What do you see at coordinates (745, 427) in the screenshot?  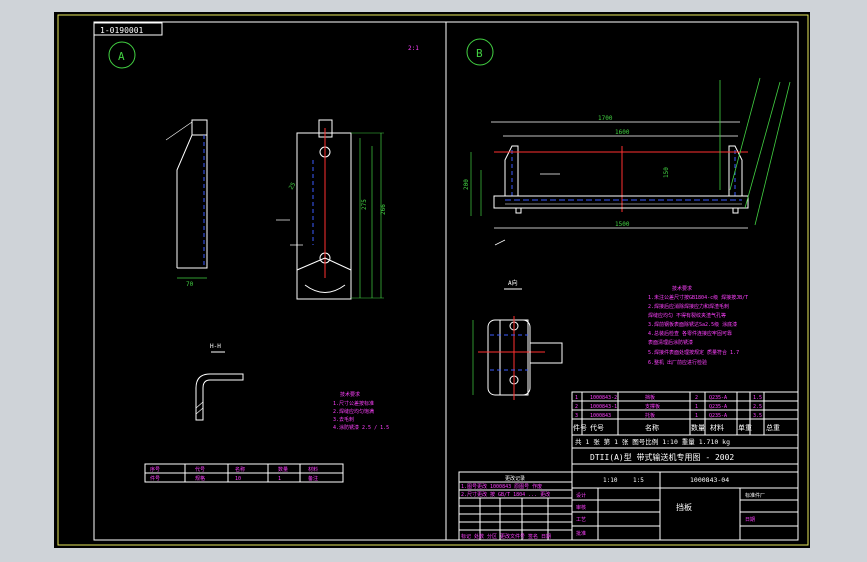 I see `bom-header-cell: 单重` at bounding box center [745, 427].